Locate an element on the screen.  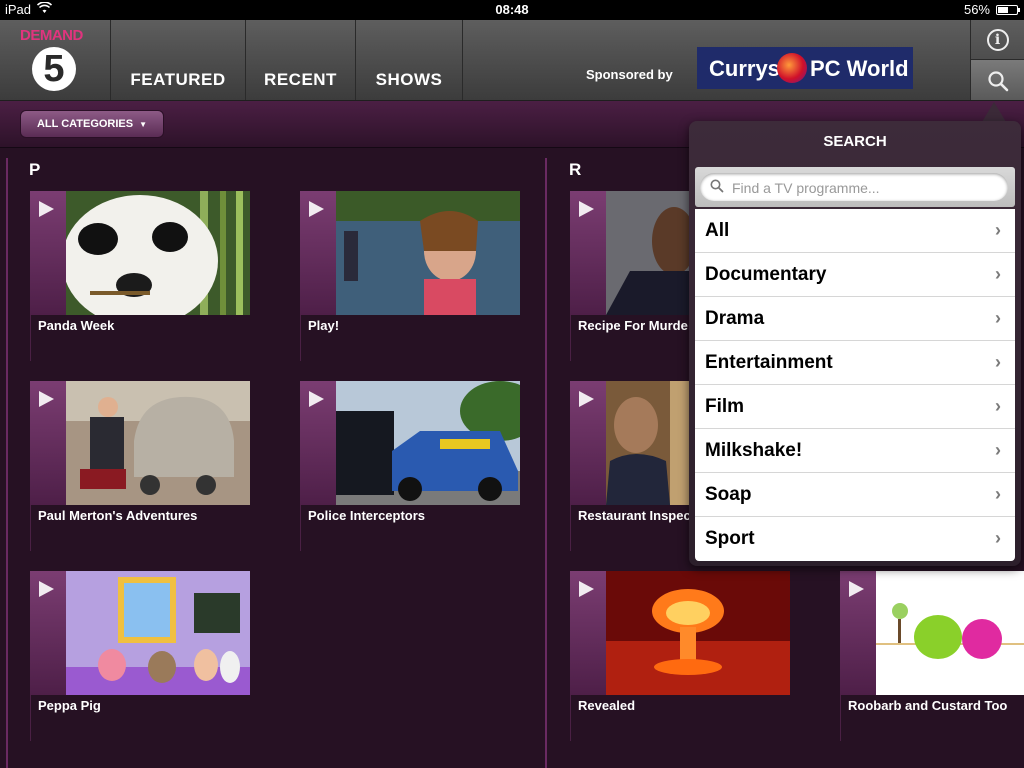
category-label: Soap is located at coordinates (728, 494).